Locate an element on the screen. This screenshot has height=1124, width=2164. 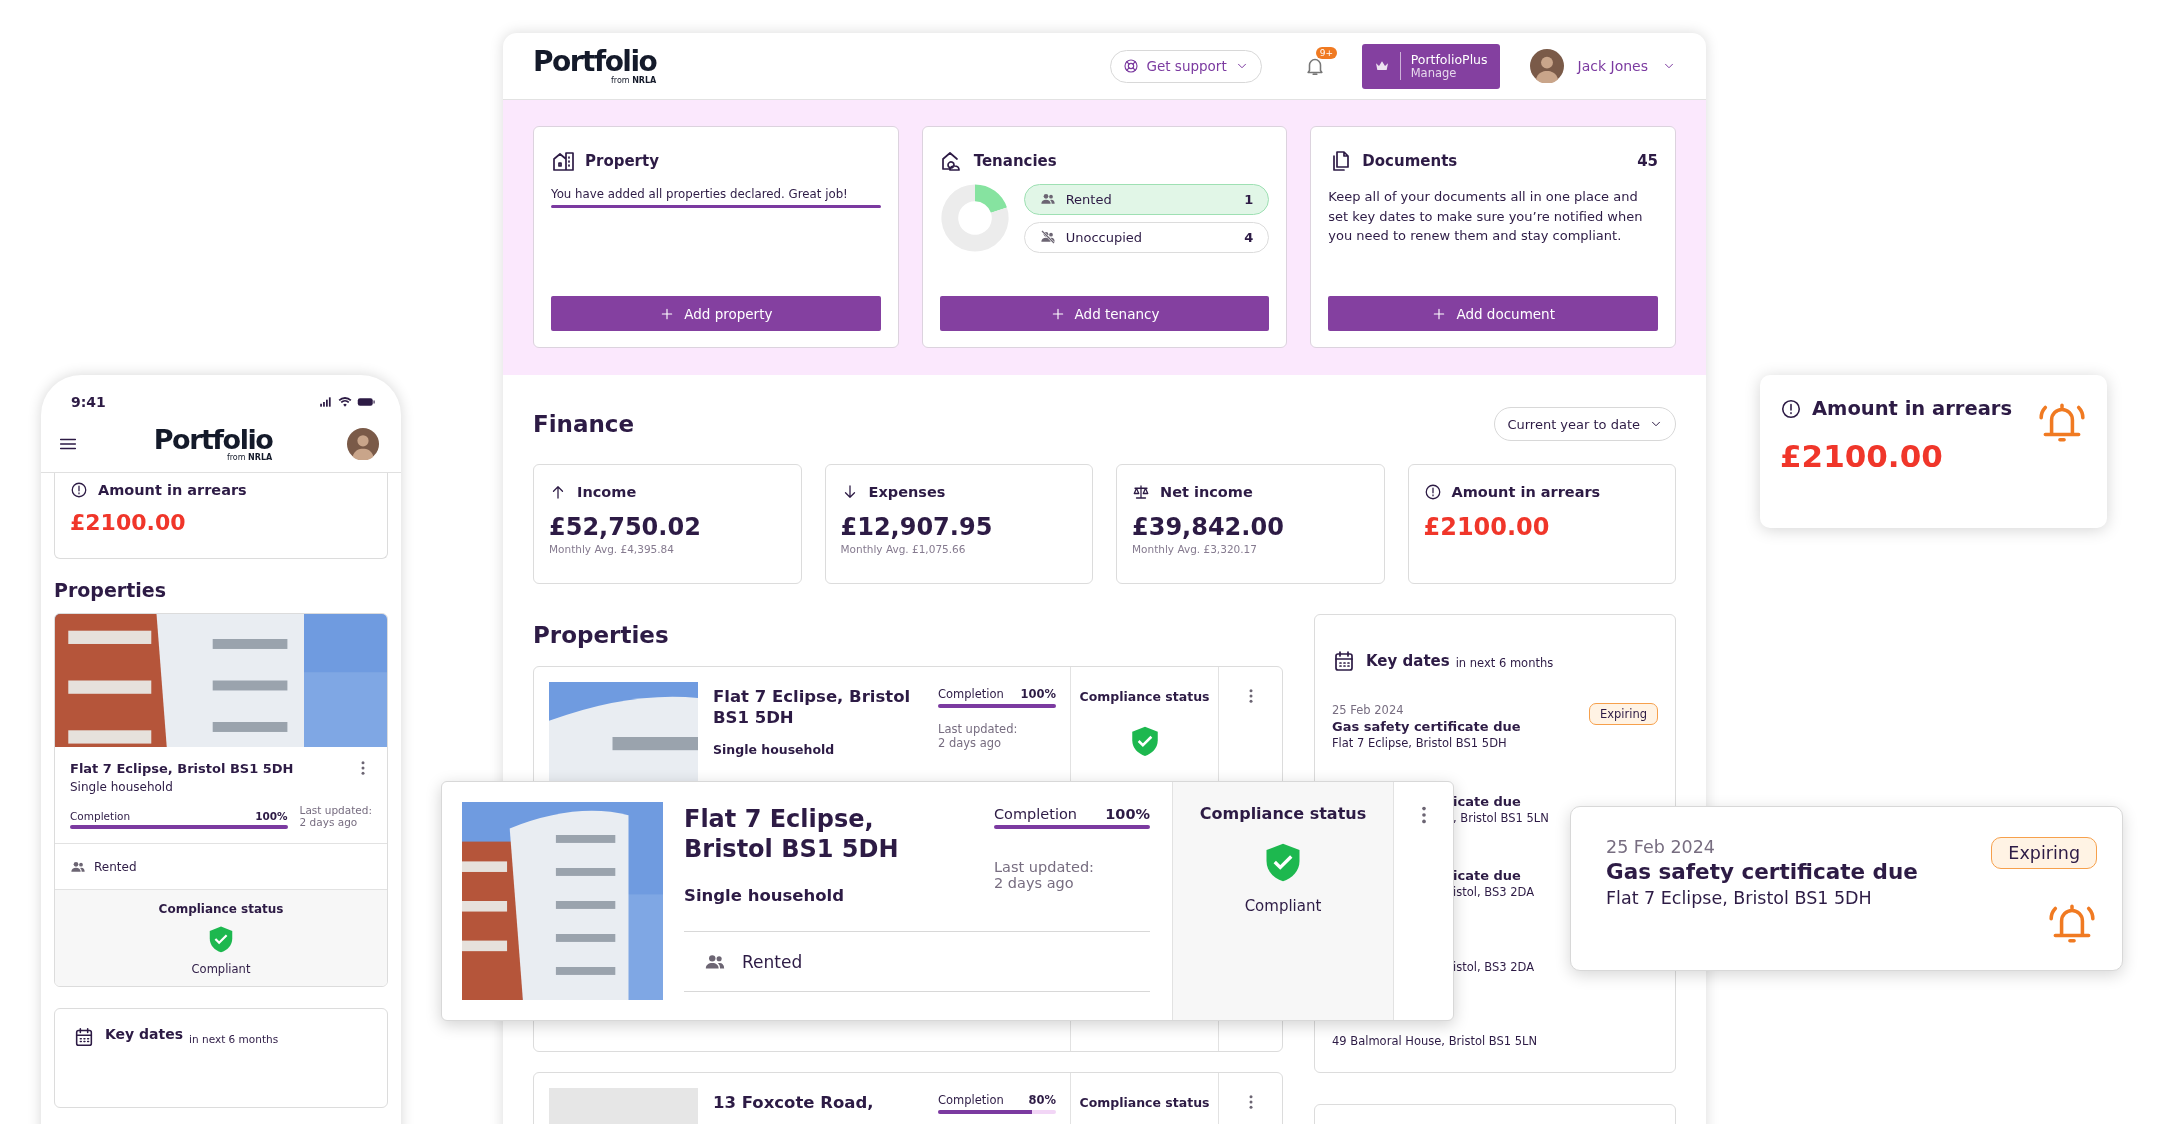
add-button: Add document is located at coordinates (1493, 313).